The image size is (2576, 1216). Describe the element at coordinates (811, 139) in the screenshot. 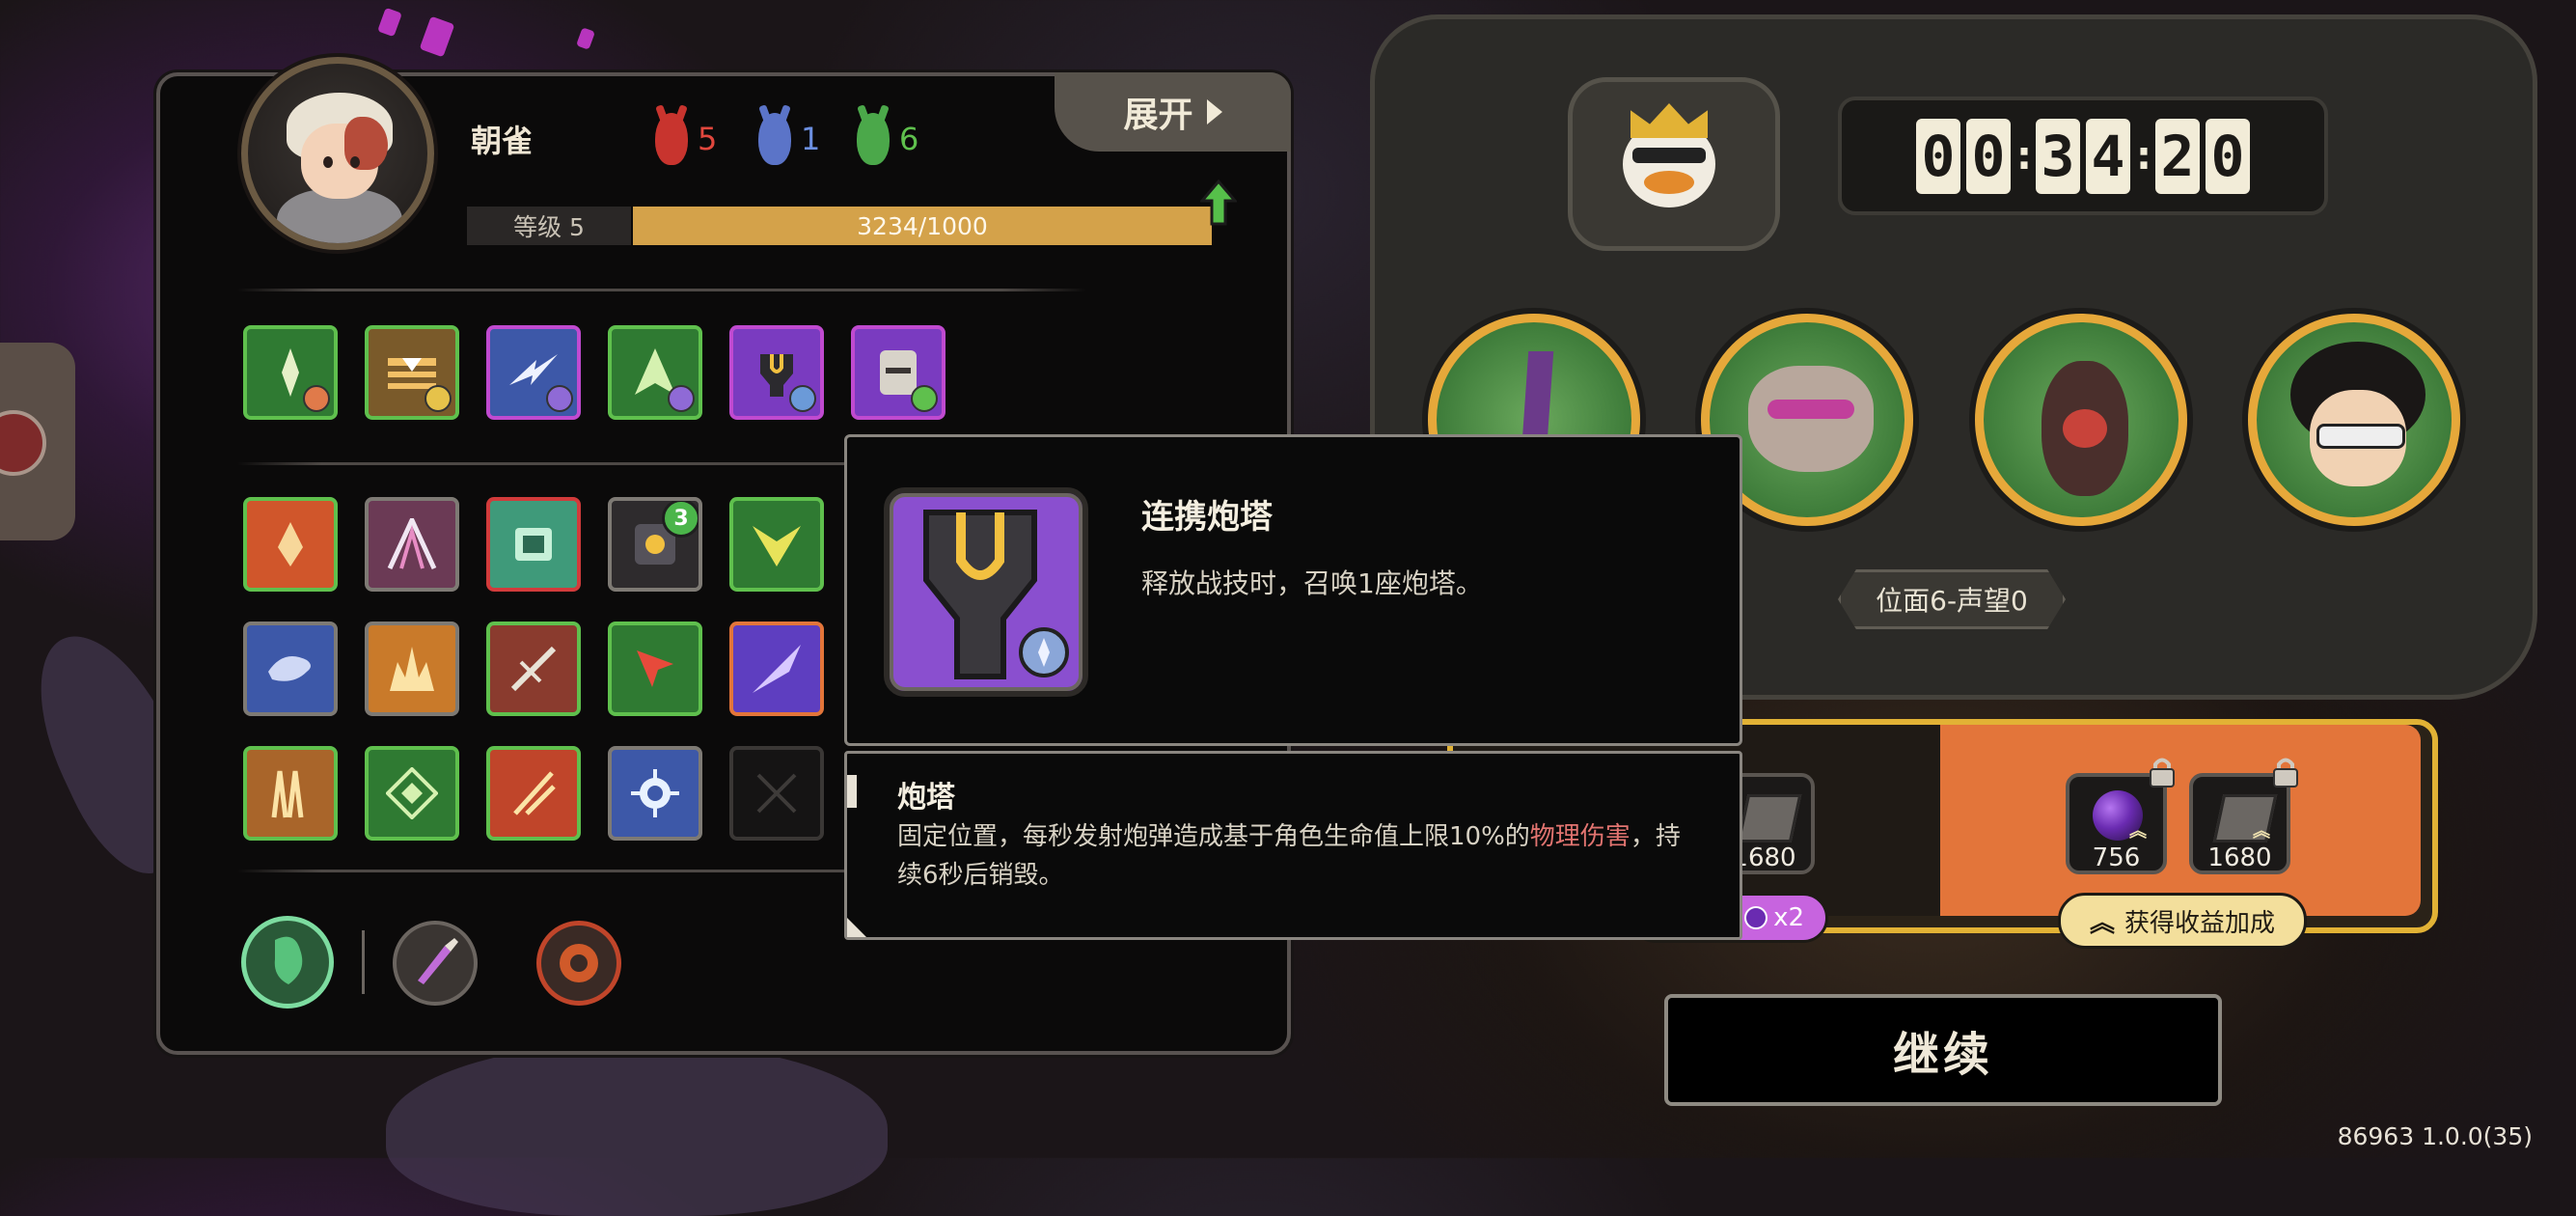

I see `faction-count: 1` at that location.